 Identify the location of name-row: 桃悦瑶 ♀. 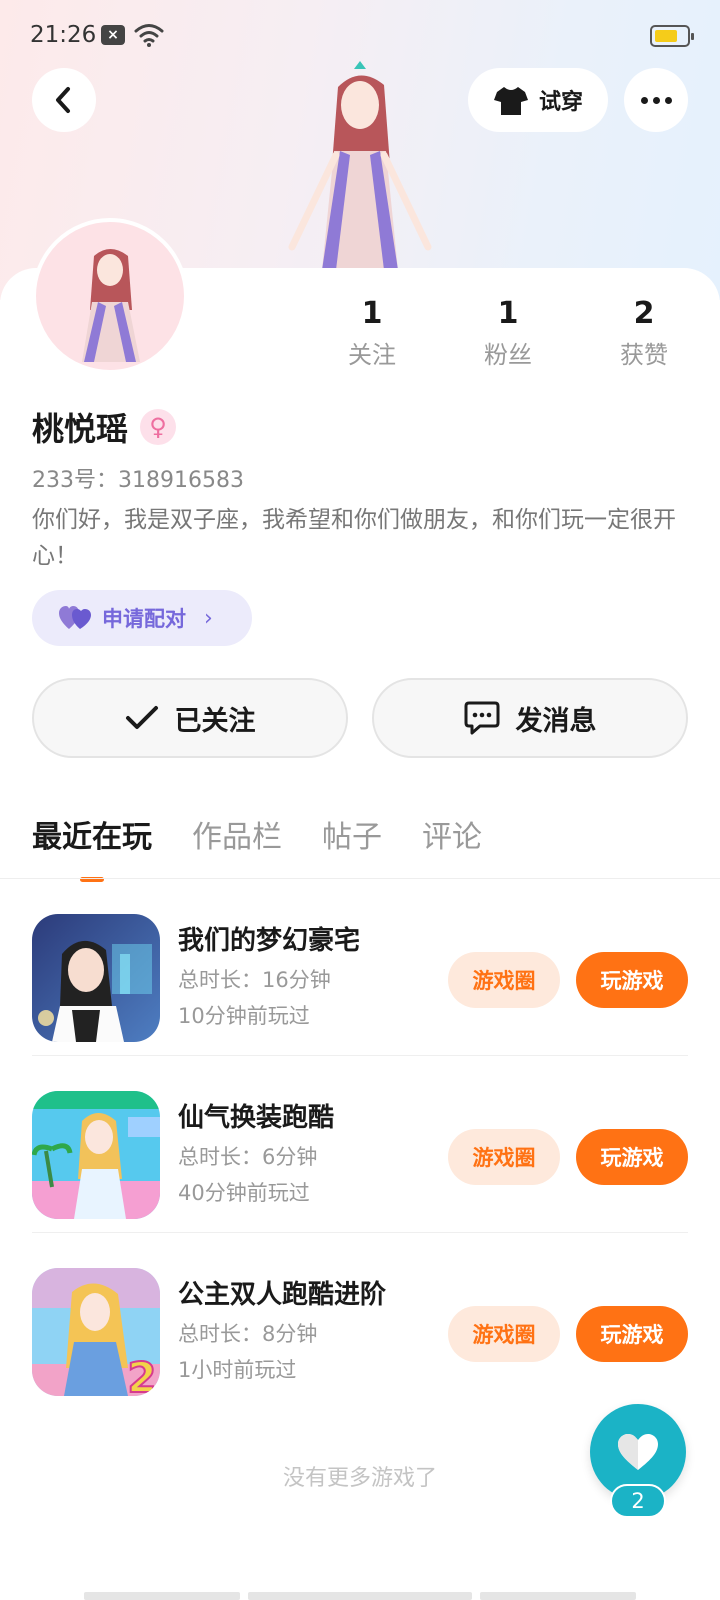
(104, 427).